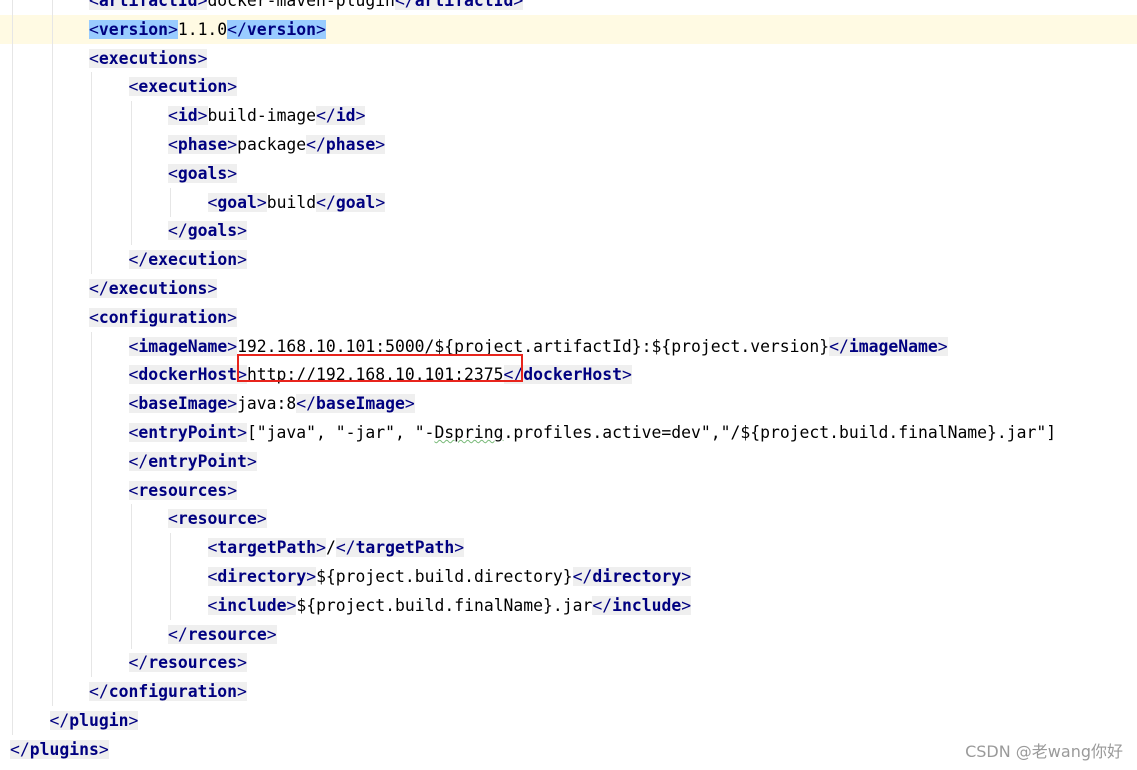  Describe the element at coordinates (568, 29) in the screenshot. I see `code-line: <version>1.1.0</version>` at that location.